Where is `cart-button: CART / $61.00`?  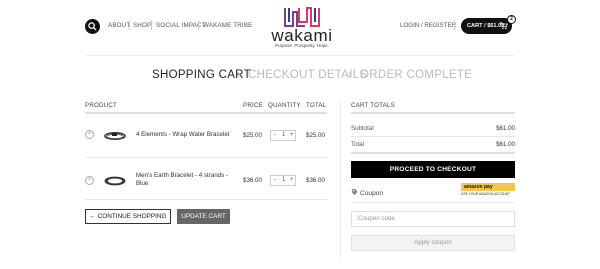
cart-button: CART / $61.00 is located at coordinates (486, 26).